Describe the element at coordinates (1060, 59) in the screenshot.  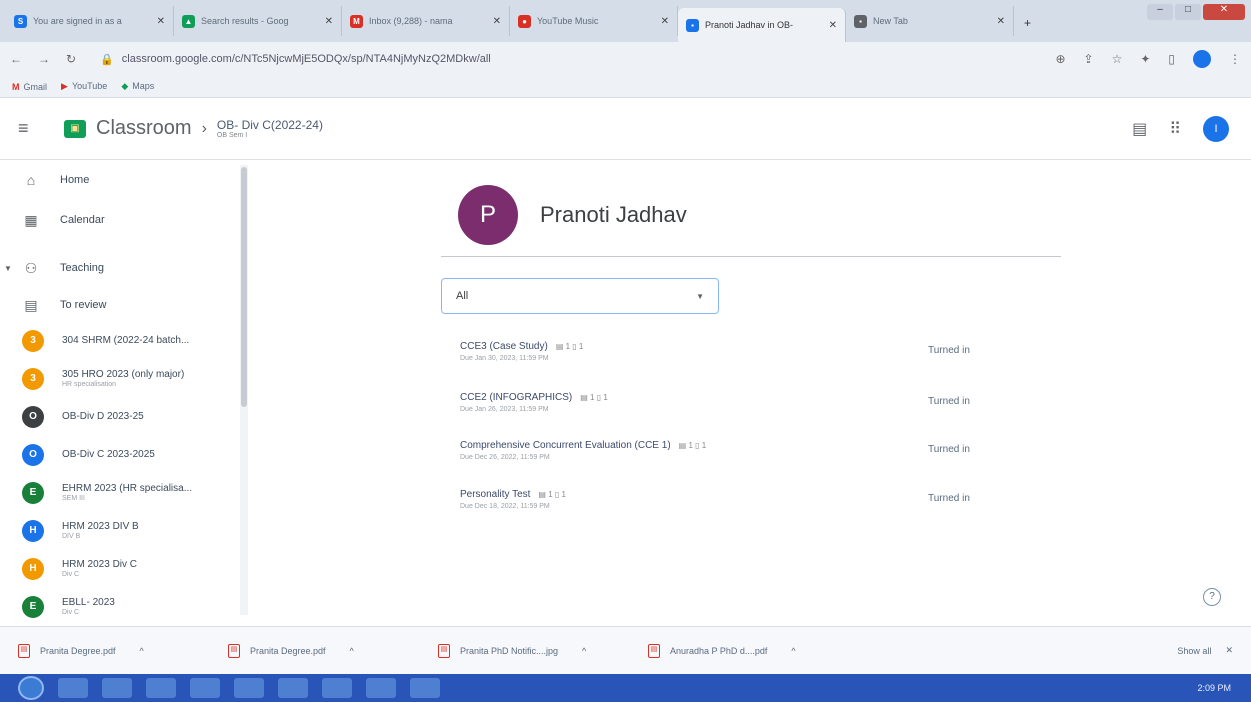
I see `zoom-icon: ⊕` at that location.